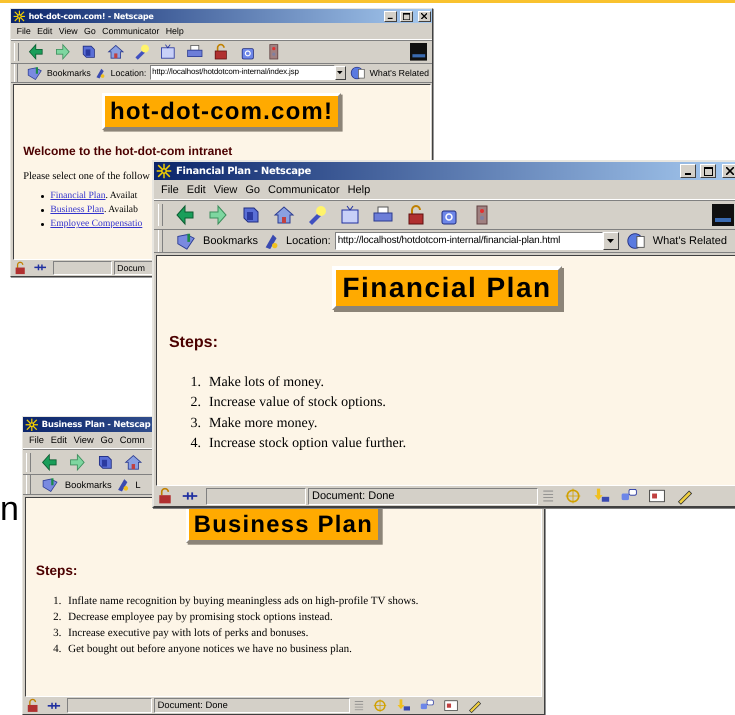  Describe the element at coordinates (132, 440) in the screenshot. I see `menu-item: Comn` at that location.